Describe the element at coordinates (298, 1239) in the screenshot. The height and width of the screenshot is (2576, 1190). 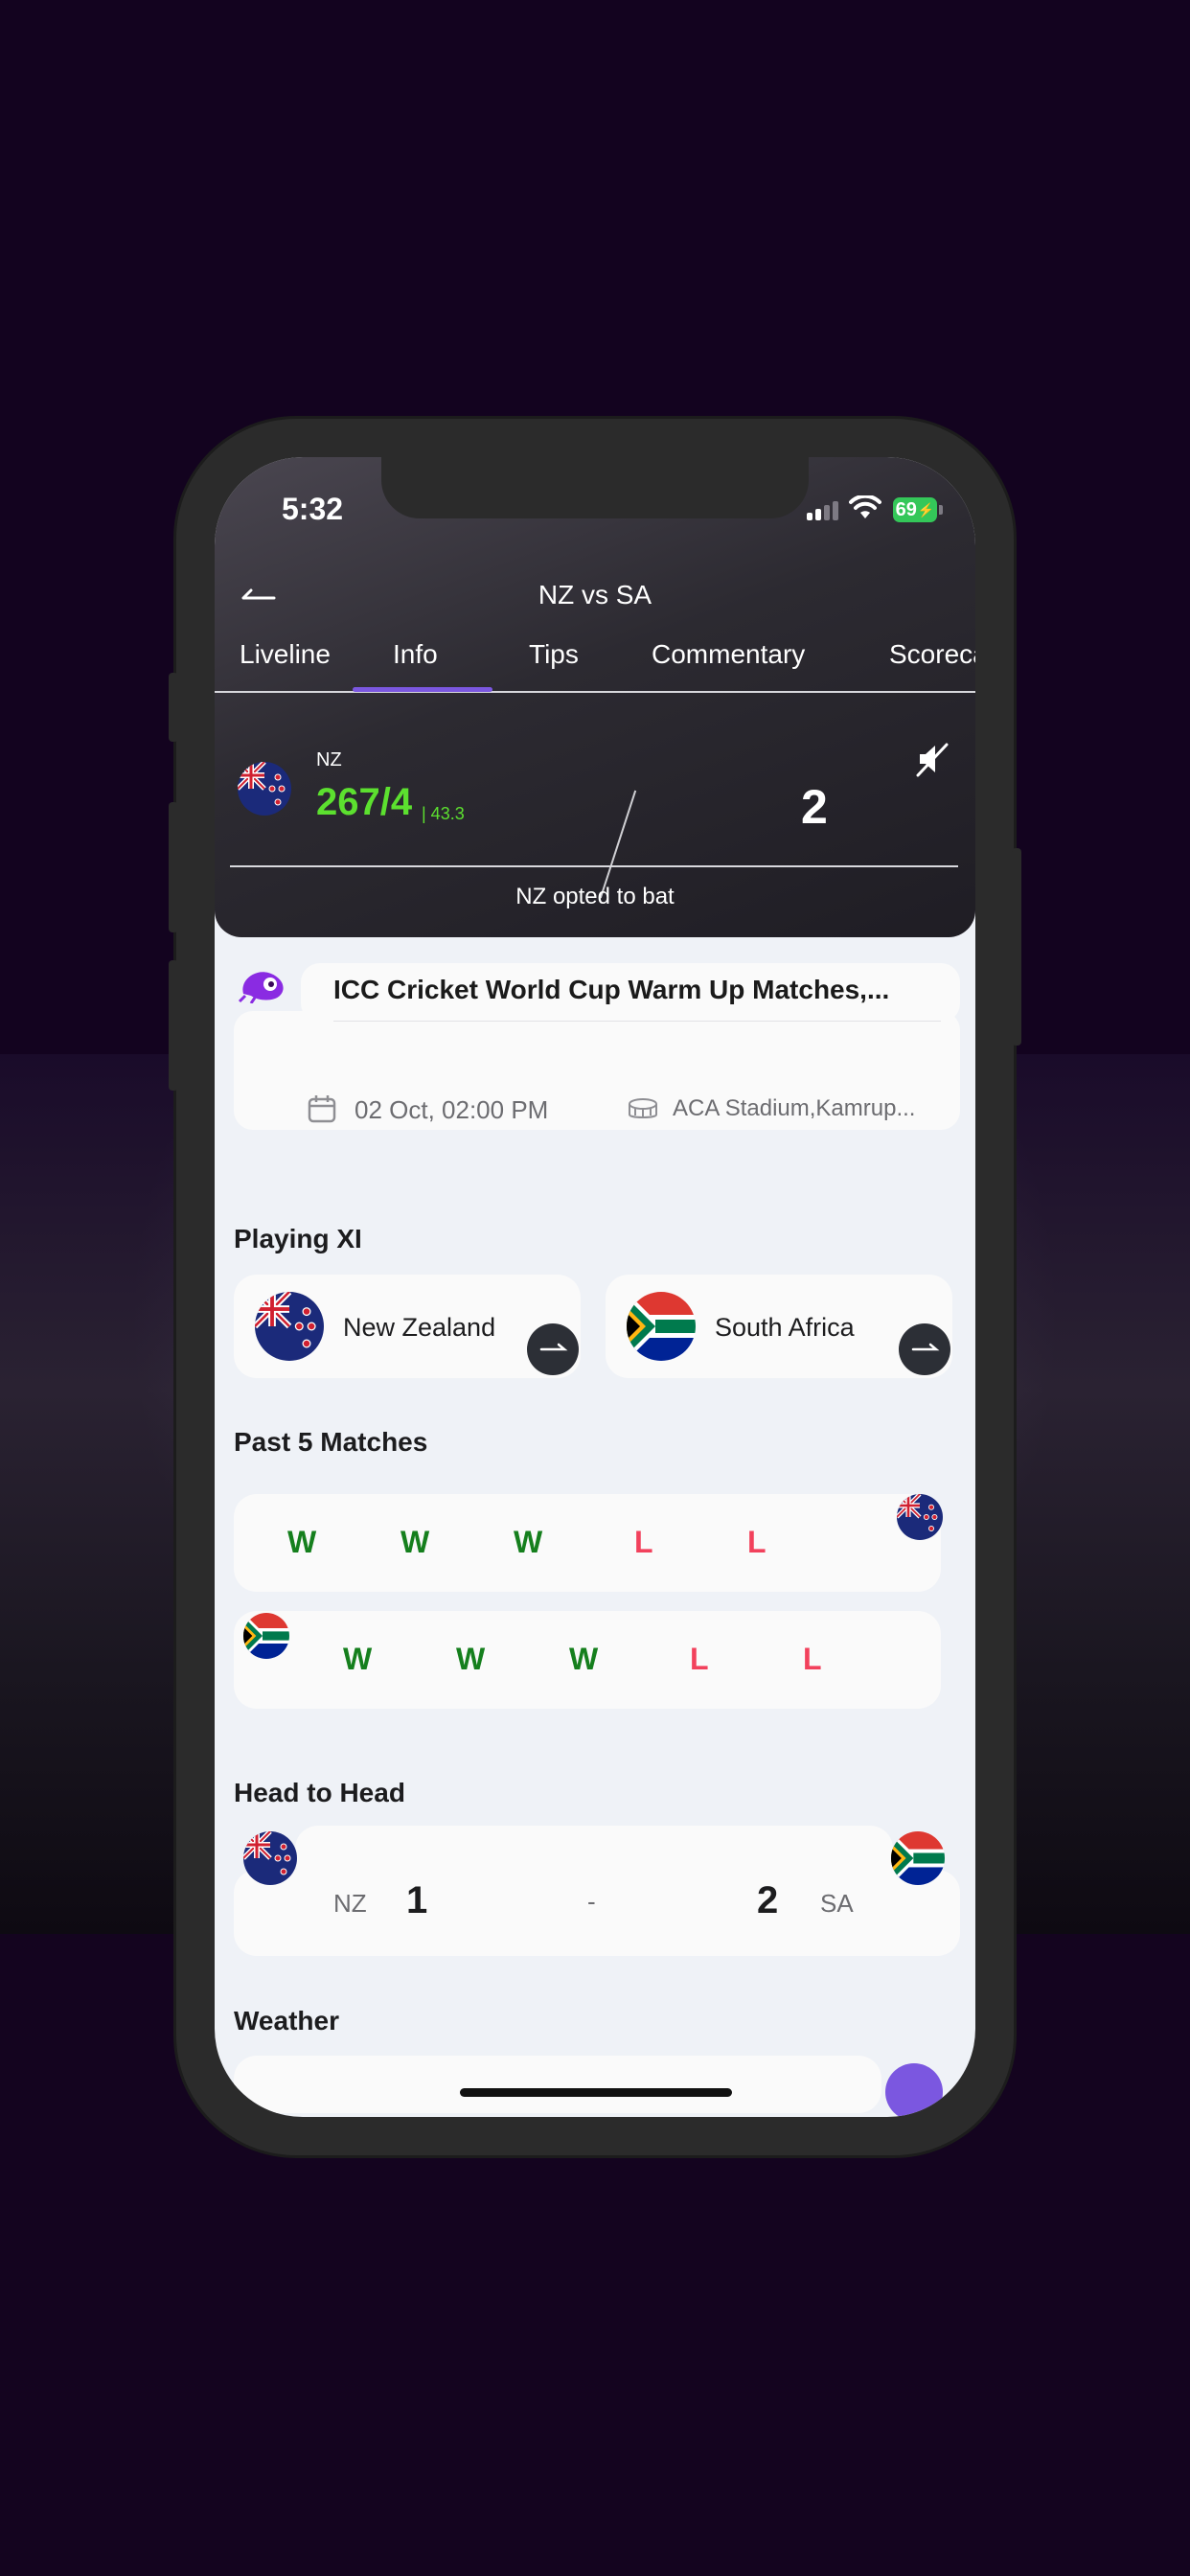
I see `section-playing-xi: Playing XI` at that location.